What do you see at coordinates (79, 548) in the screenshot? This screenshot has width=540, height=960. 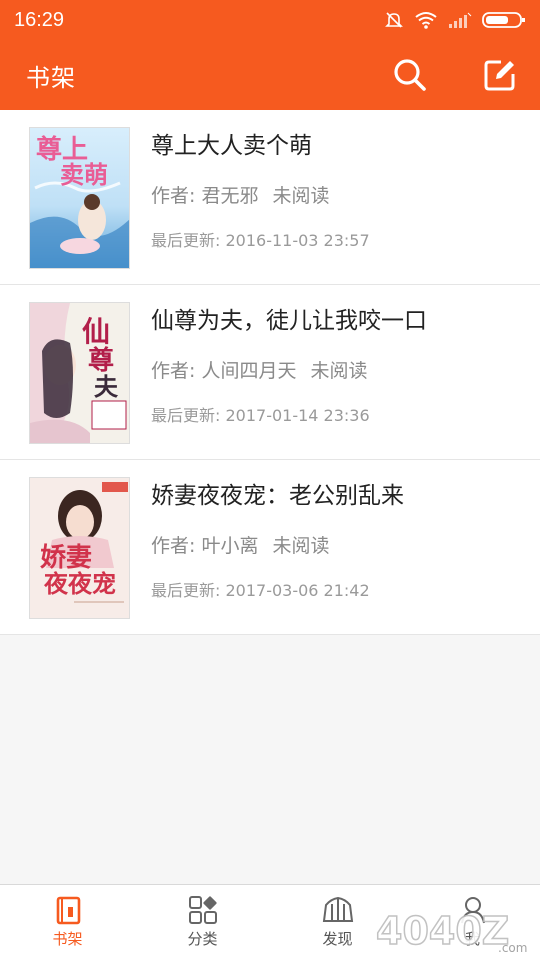 I see `book-cover: 娇妻 夜夜宠` at bounding box center [79, 548].